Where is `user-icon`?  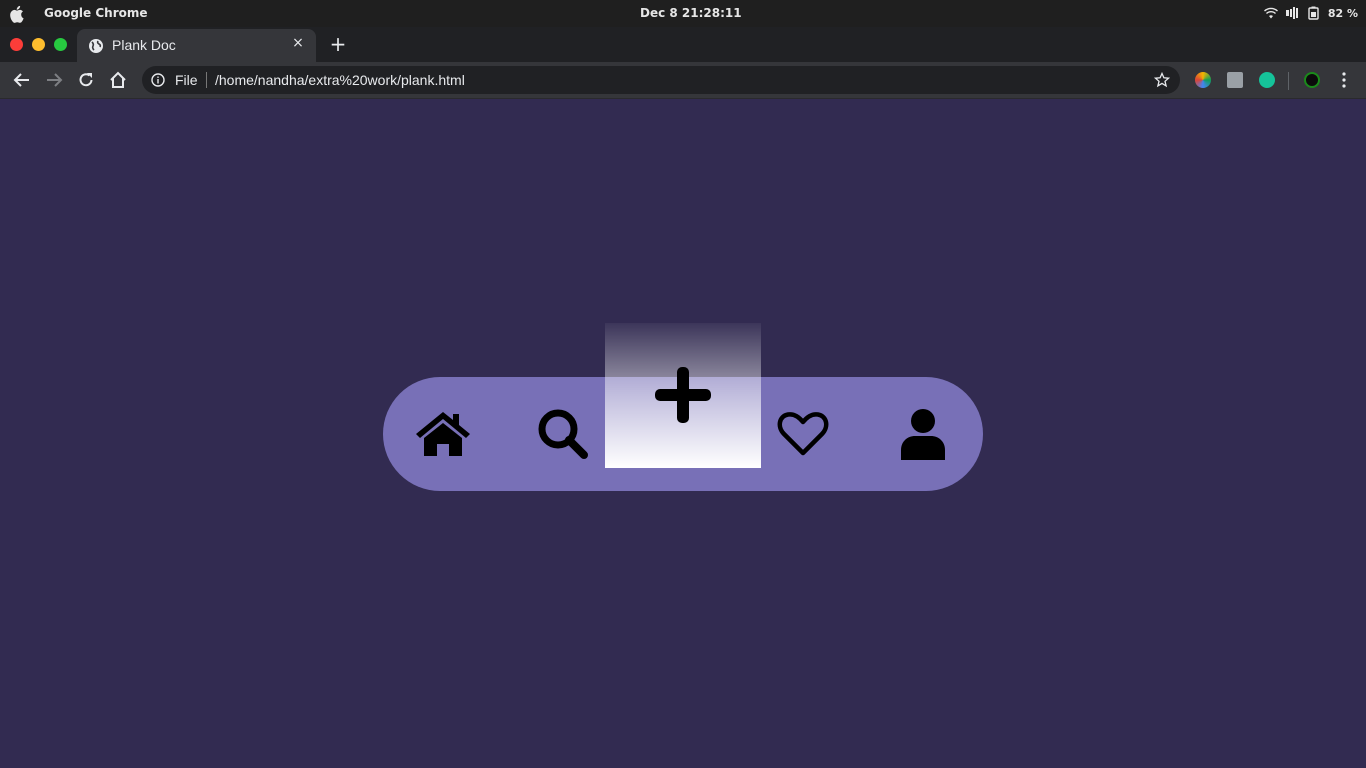
user-icon is located at coordinates (923, 434).